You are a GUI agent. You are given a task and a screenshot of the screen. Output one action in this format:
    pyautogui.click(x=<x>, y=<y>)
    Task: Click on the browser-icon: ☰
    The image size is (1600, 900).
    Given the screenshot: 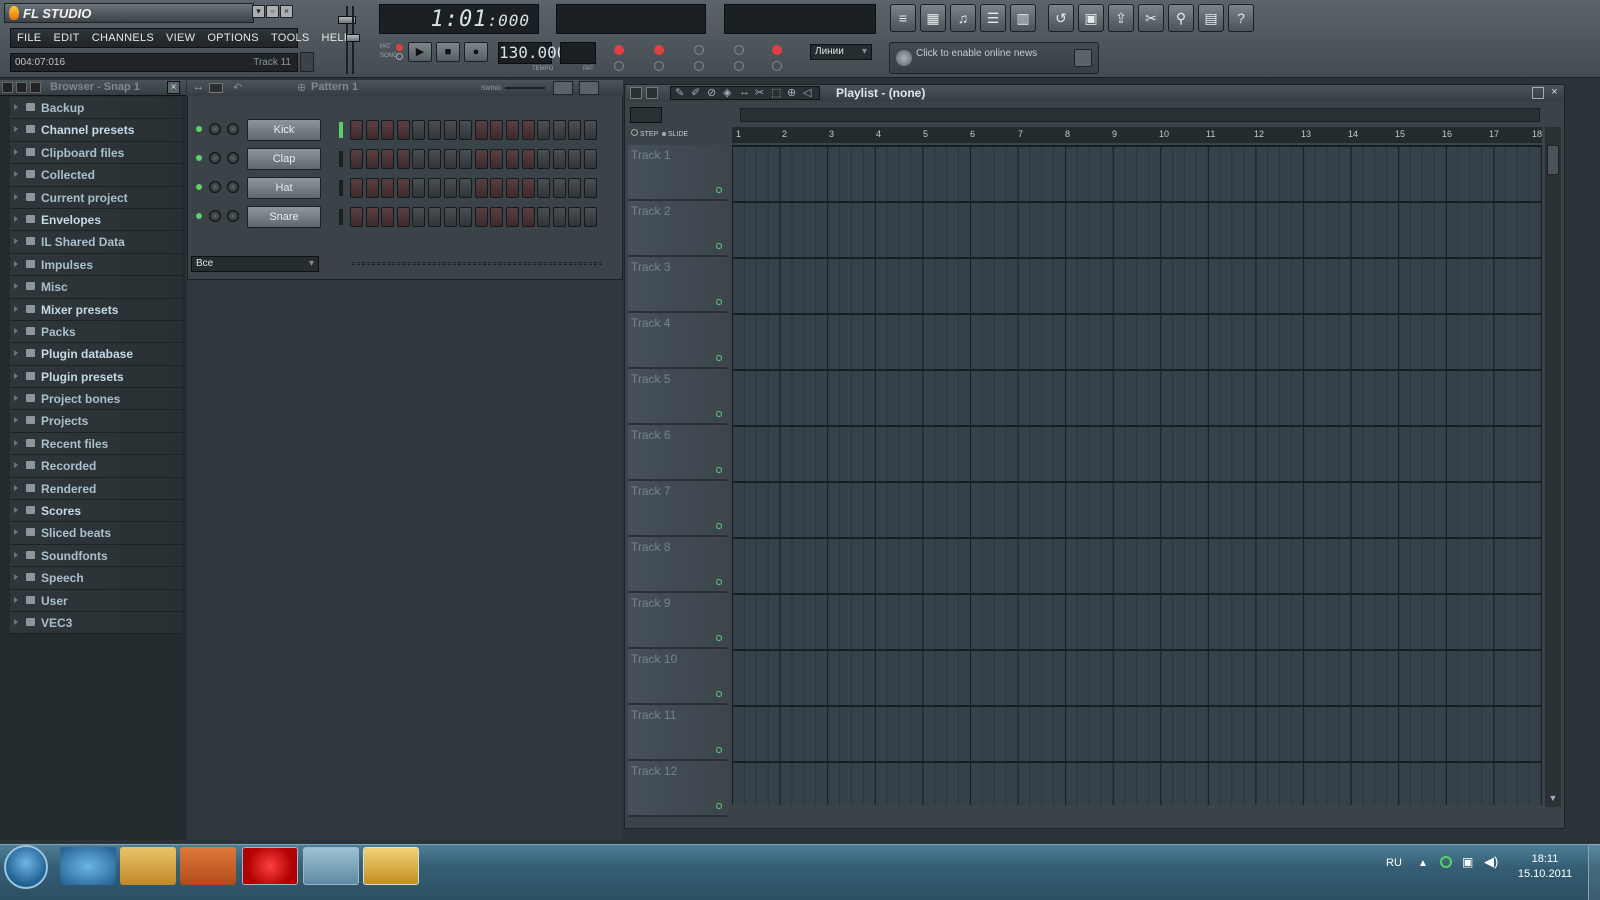 What is the action you would take?
    pyautogui.click(x=993, y=18)
    